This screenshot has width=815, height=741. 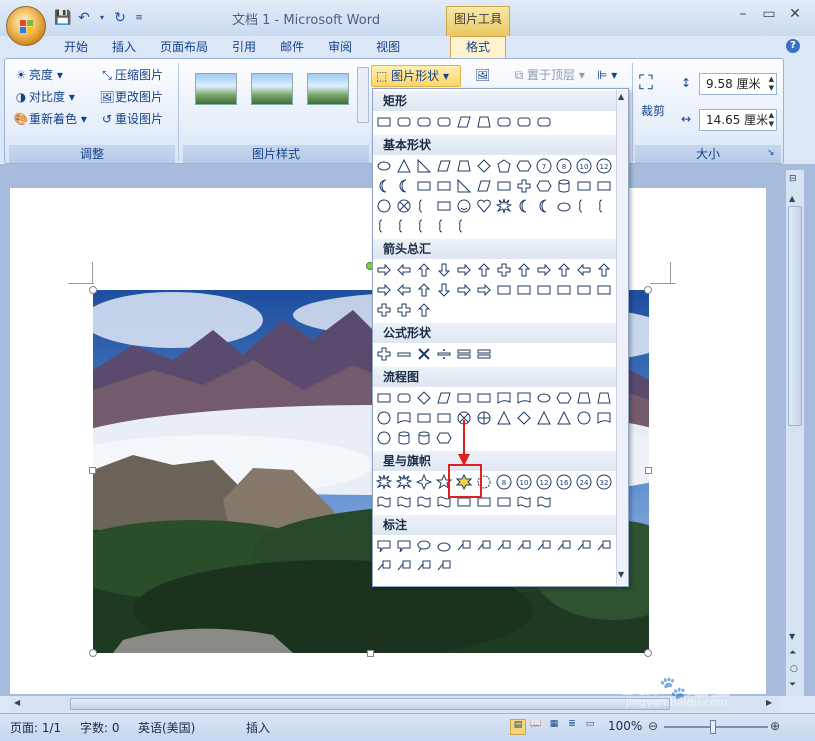 I want to click on tab-format: 格式, so click(x=478, y=47).